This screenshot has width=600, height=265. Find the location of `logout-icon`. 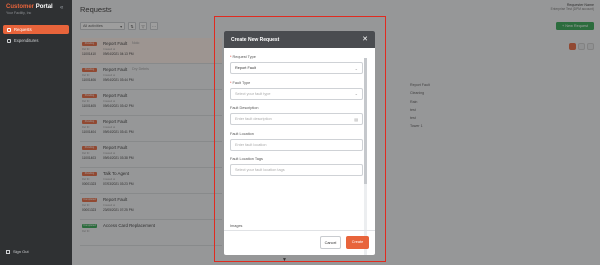

logout-icon is located at coordinates (8, 251).